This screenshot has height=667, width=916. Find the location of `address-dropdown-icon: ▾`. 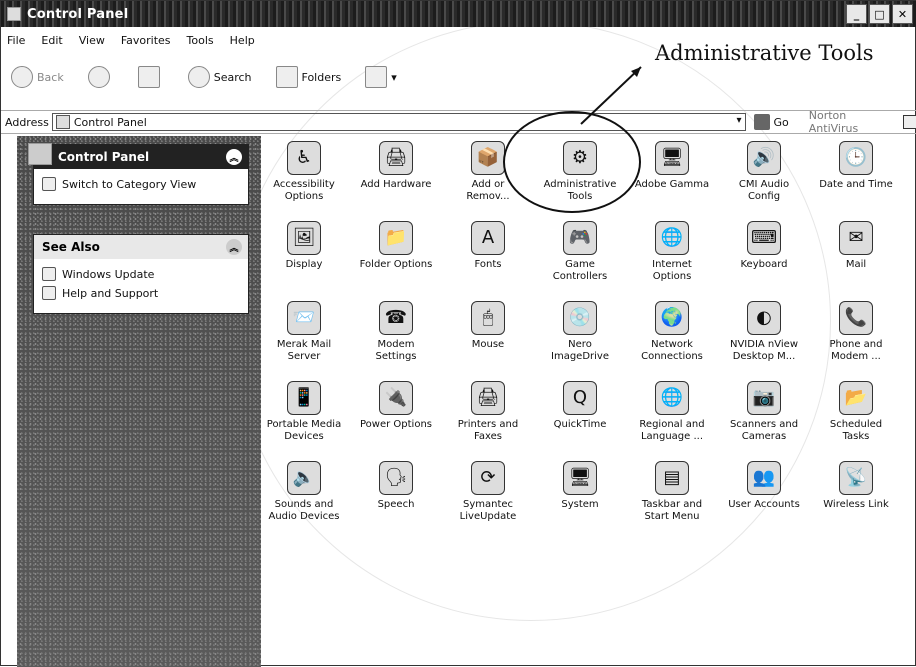

address-dropdown-icon: ▾ is located at coordinates (738, 120).